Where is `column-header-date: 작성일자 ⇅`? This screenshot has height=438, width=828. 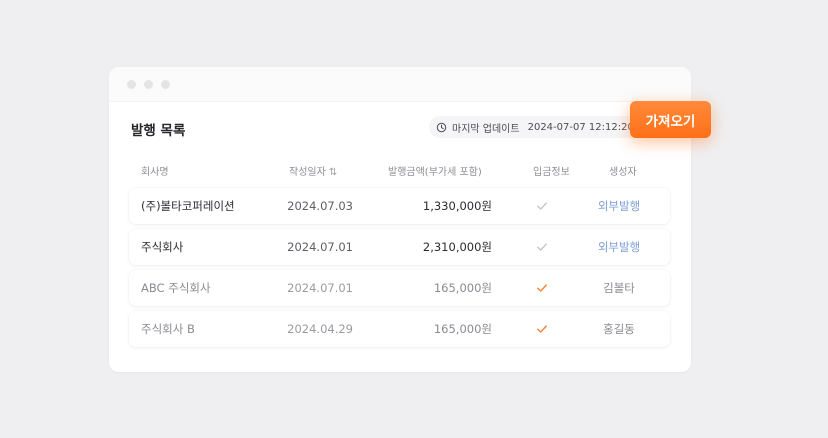 column-header-date: 작성일자 ⇅ is located at coordinates (313, 170).